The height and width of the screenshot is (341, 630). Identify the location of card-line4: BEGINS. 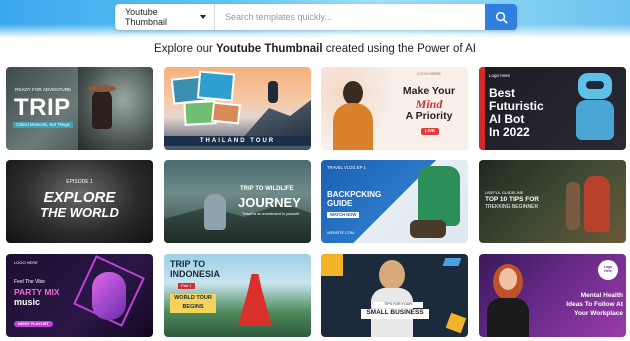
(193, 308).